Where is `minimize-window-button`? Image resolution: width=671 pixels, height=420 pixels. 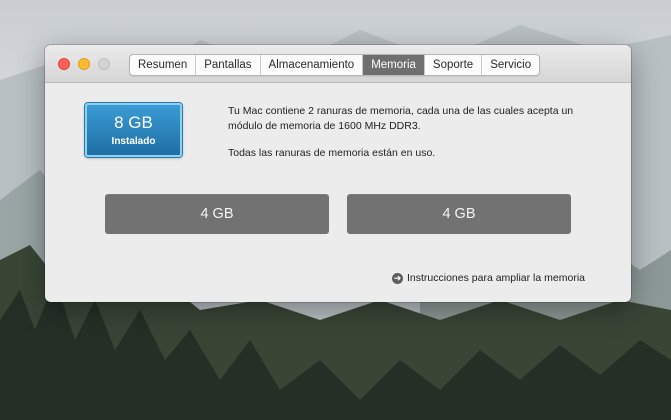
minimize-window-button is located at coordinates (84, 64).